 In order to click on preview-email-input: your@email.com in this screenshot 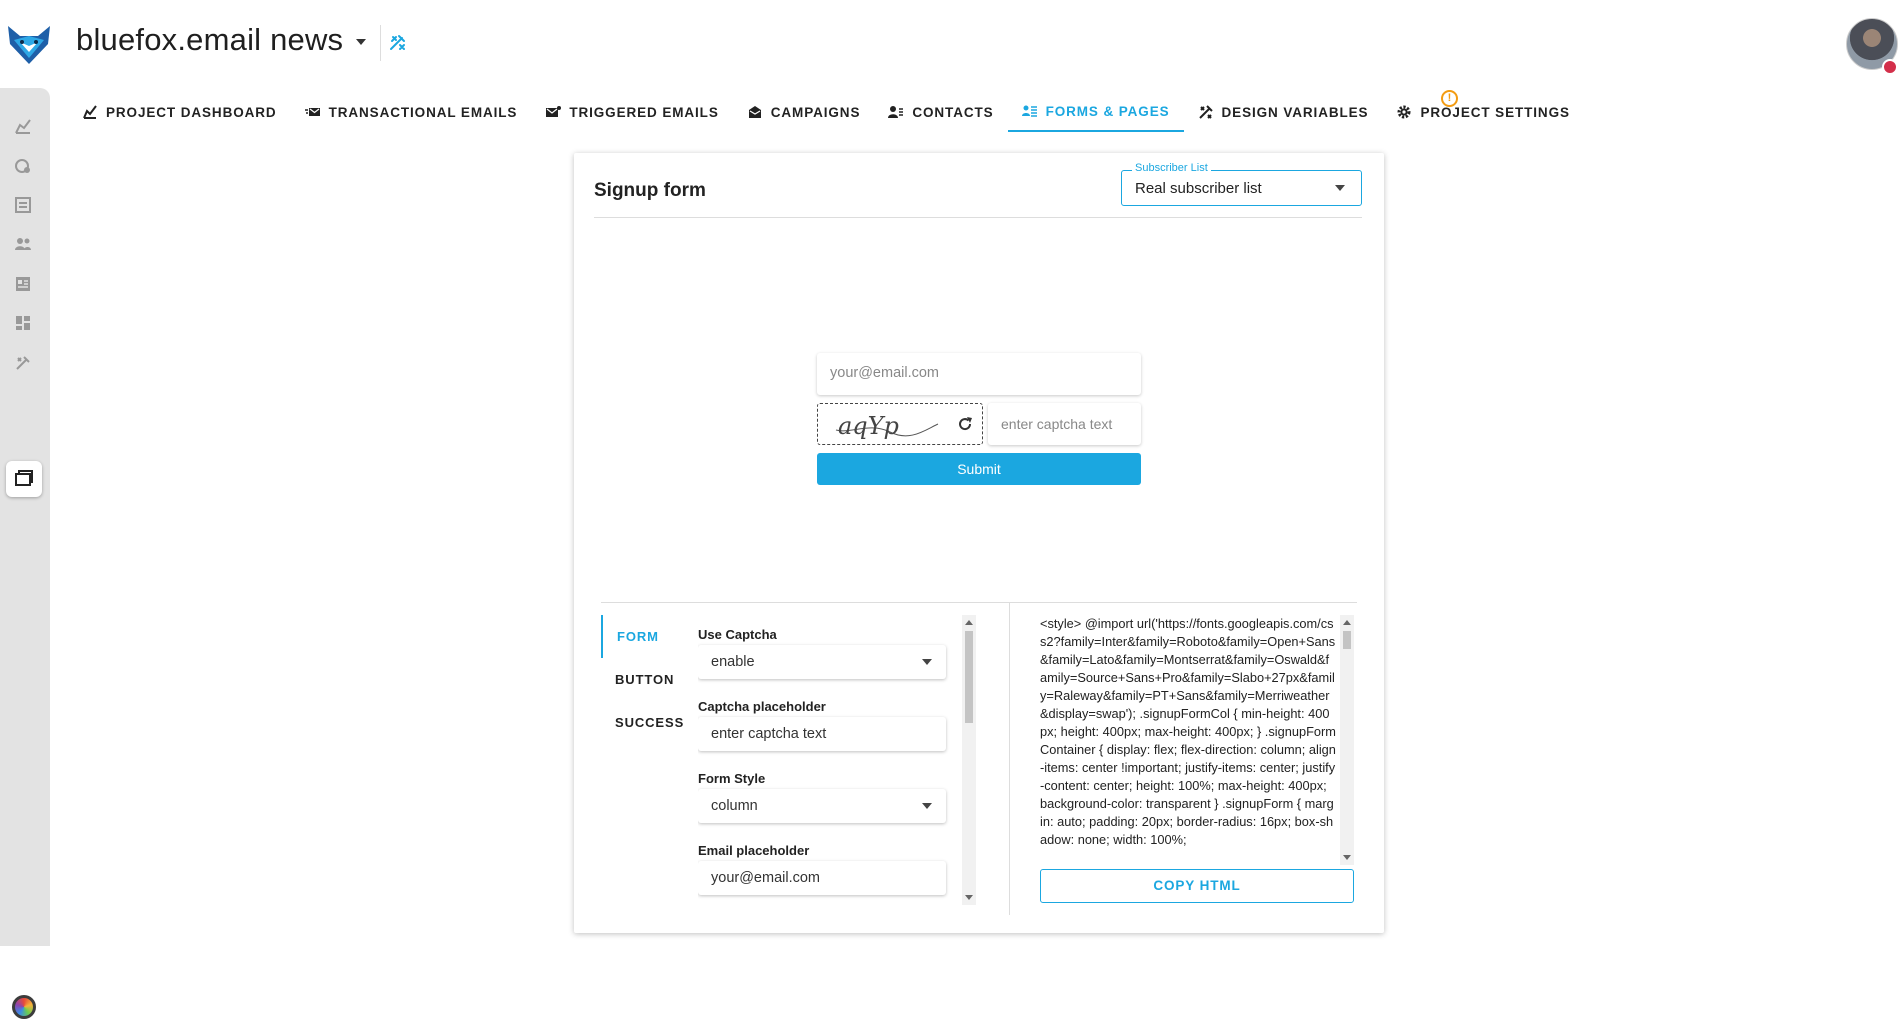, I will do `click(979, 374)`.